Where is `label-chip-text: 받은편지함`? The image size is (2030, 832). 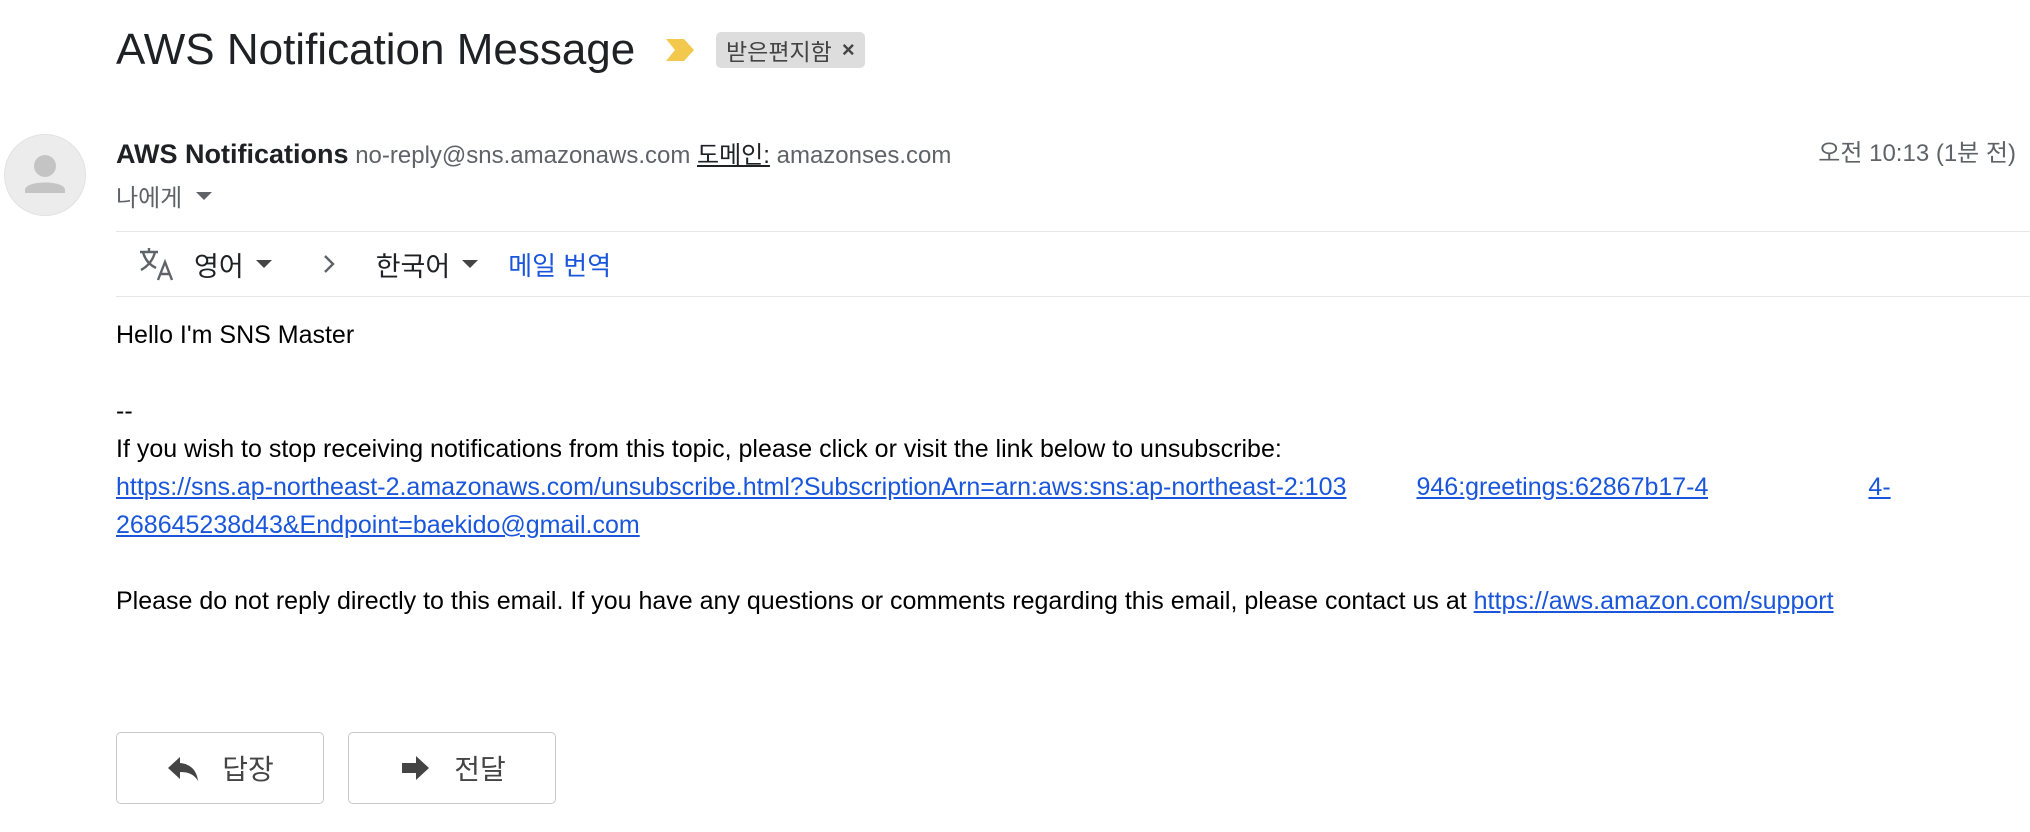
label-chip-text: 받은편지함 is located at coordinates (779, 52).